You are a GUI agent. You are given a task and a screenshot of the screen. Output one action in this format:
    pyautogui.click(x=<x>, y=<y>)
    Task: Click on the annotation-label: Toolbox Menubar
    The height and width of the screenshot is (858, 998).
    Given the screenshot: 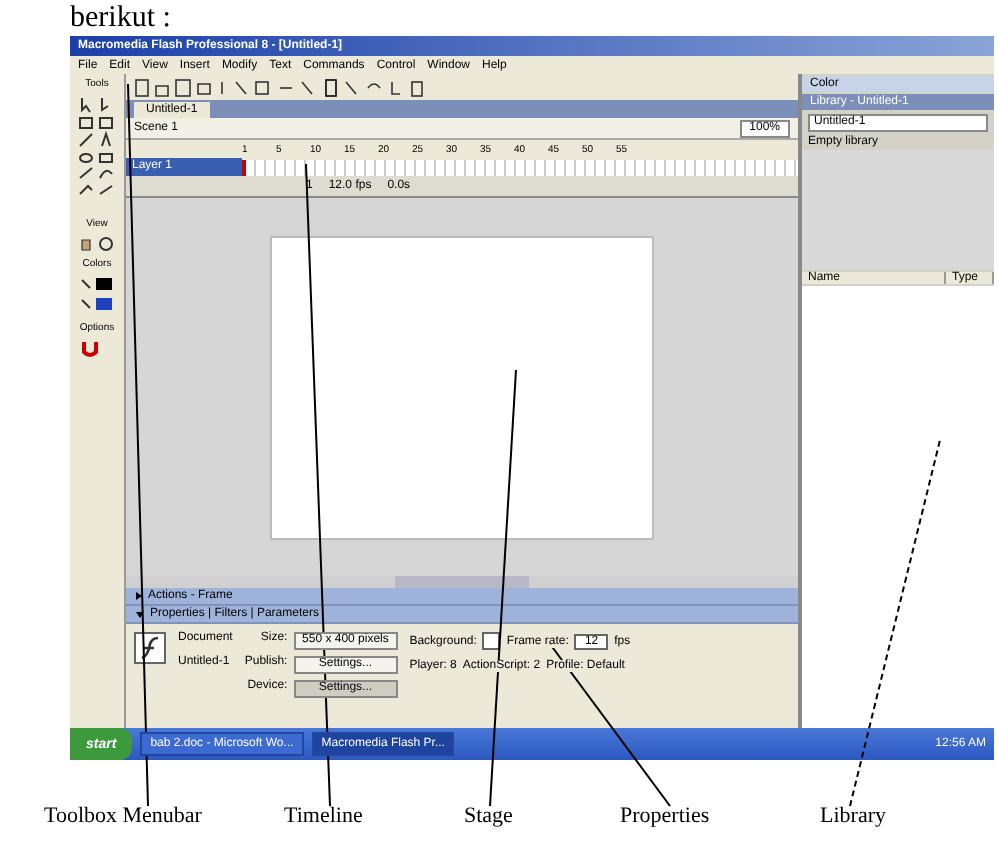 What is the action you would take?
    pyautogui.click(x=123, y=816)
    